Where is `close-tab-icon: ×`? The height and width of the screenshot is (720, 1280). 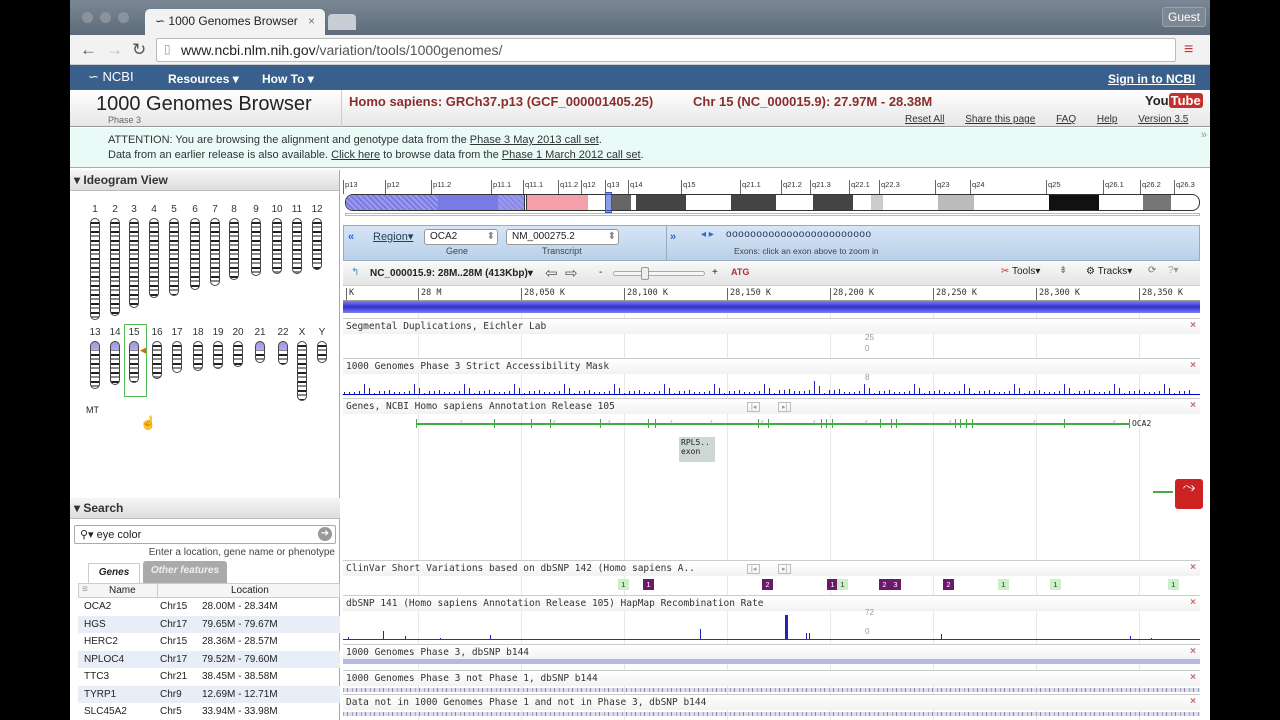 close-tab-icon: × is located at coordinates (311, 21).